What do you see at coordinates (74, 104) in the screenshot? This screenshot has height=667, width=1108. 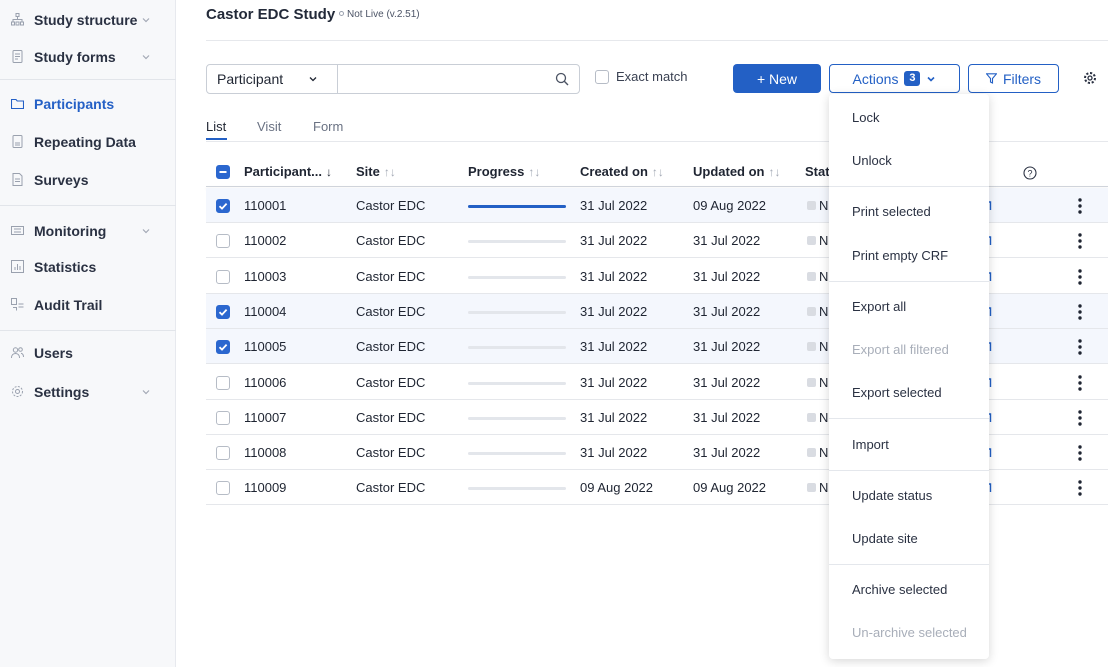 I see `sidebar-item-label: Participants` at bounding box center [74, 104].